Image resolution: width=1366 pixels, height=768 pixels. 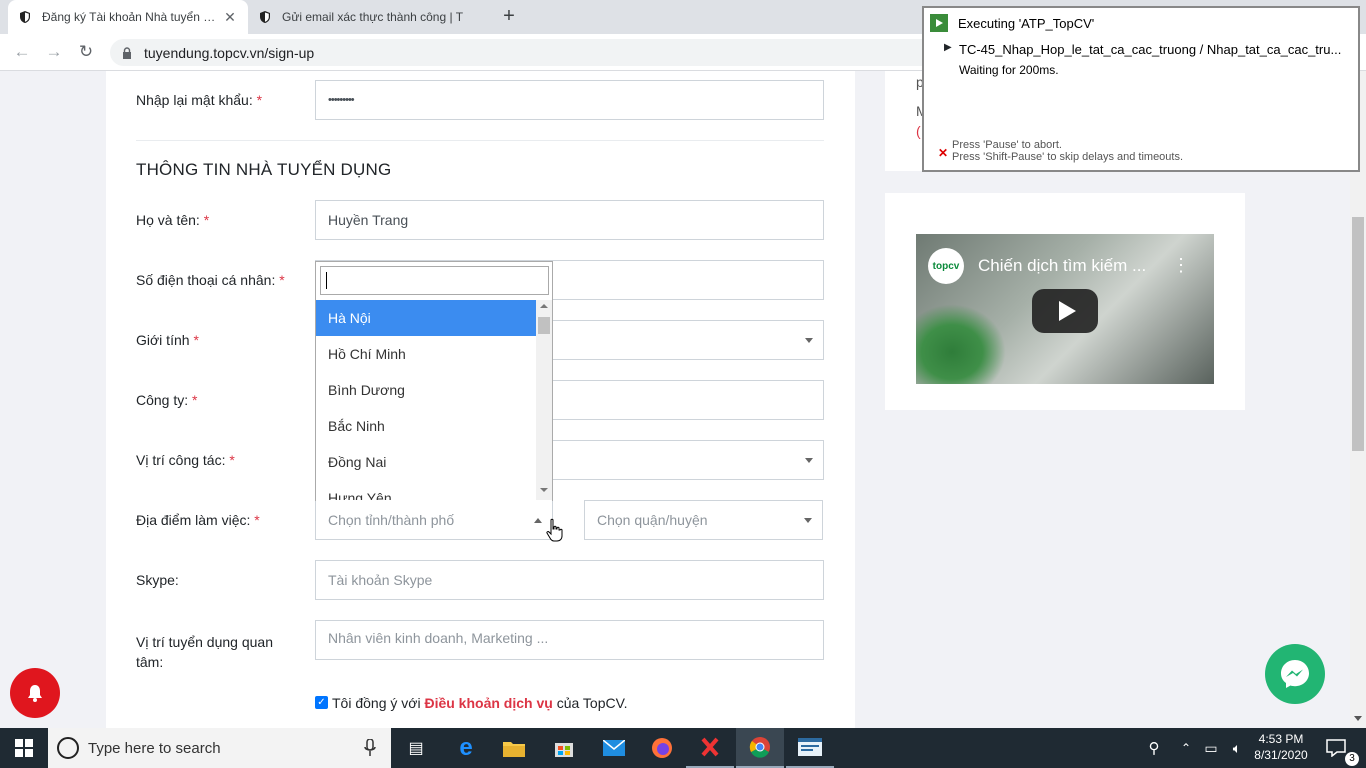 I want to click on mail-icon, so click(x=614, y=748).